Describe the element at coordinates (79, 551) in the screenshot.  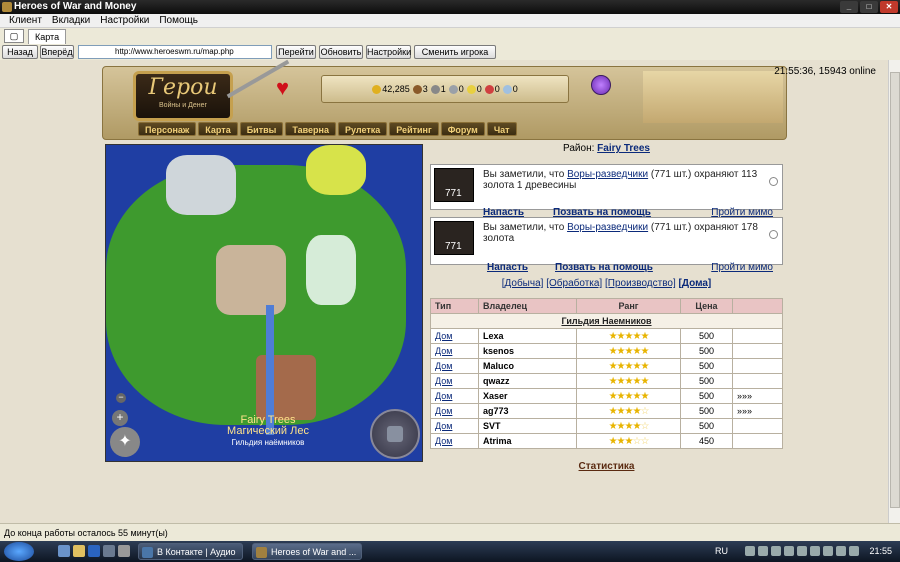
I see `folder-icon` at that location.